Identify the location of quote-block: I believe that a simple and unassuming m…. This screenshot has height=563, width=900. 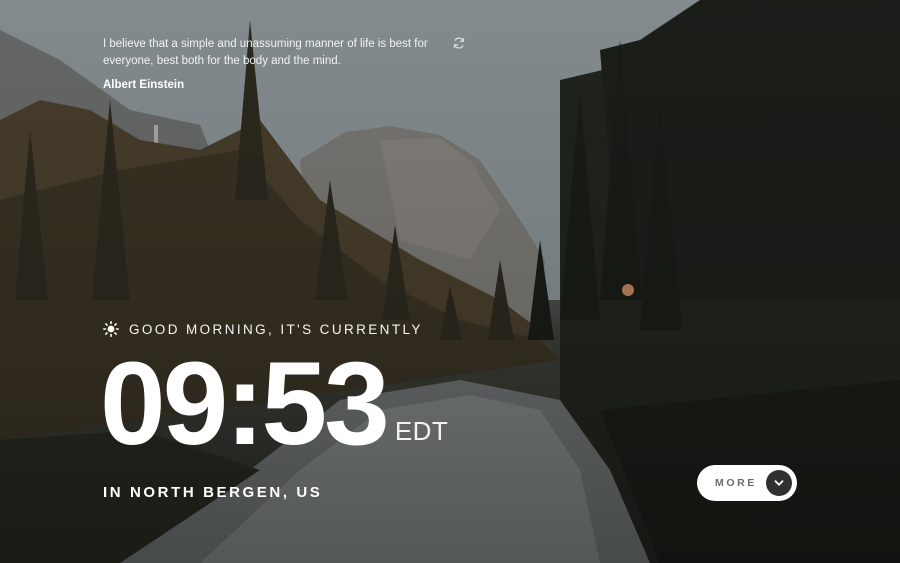
(293, 63).